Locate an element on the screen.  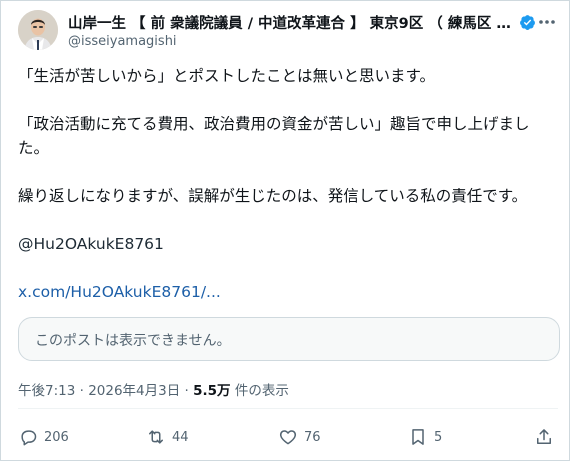
repost-icon is located at coordinates (156, 437).